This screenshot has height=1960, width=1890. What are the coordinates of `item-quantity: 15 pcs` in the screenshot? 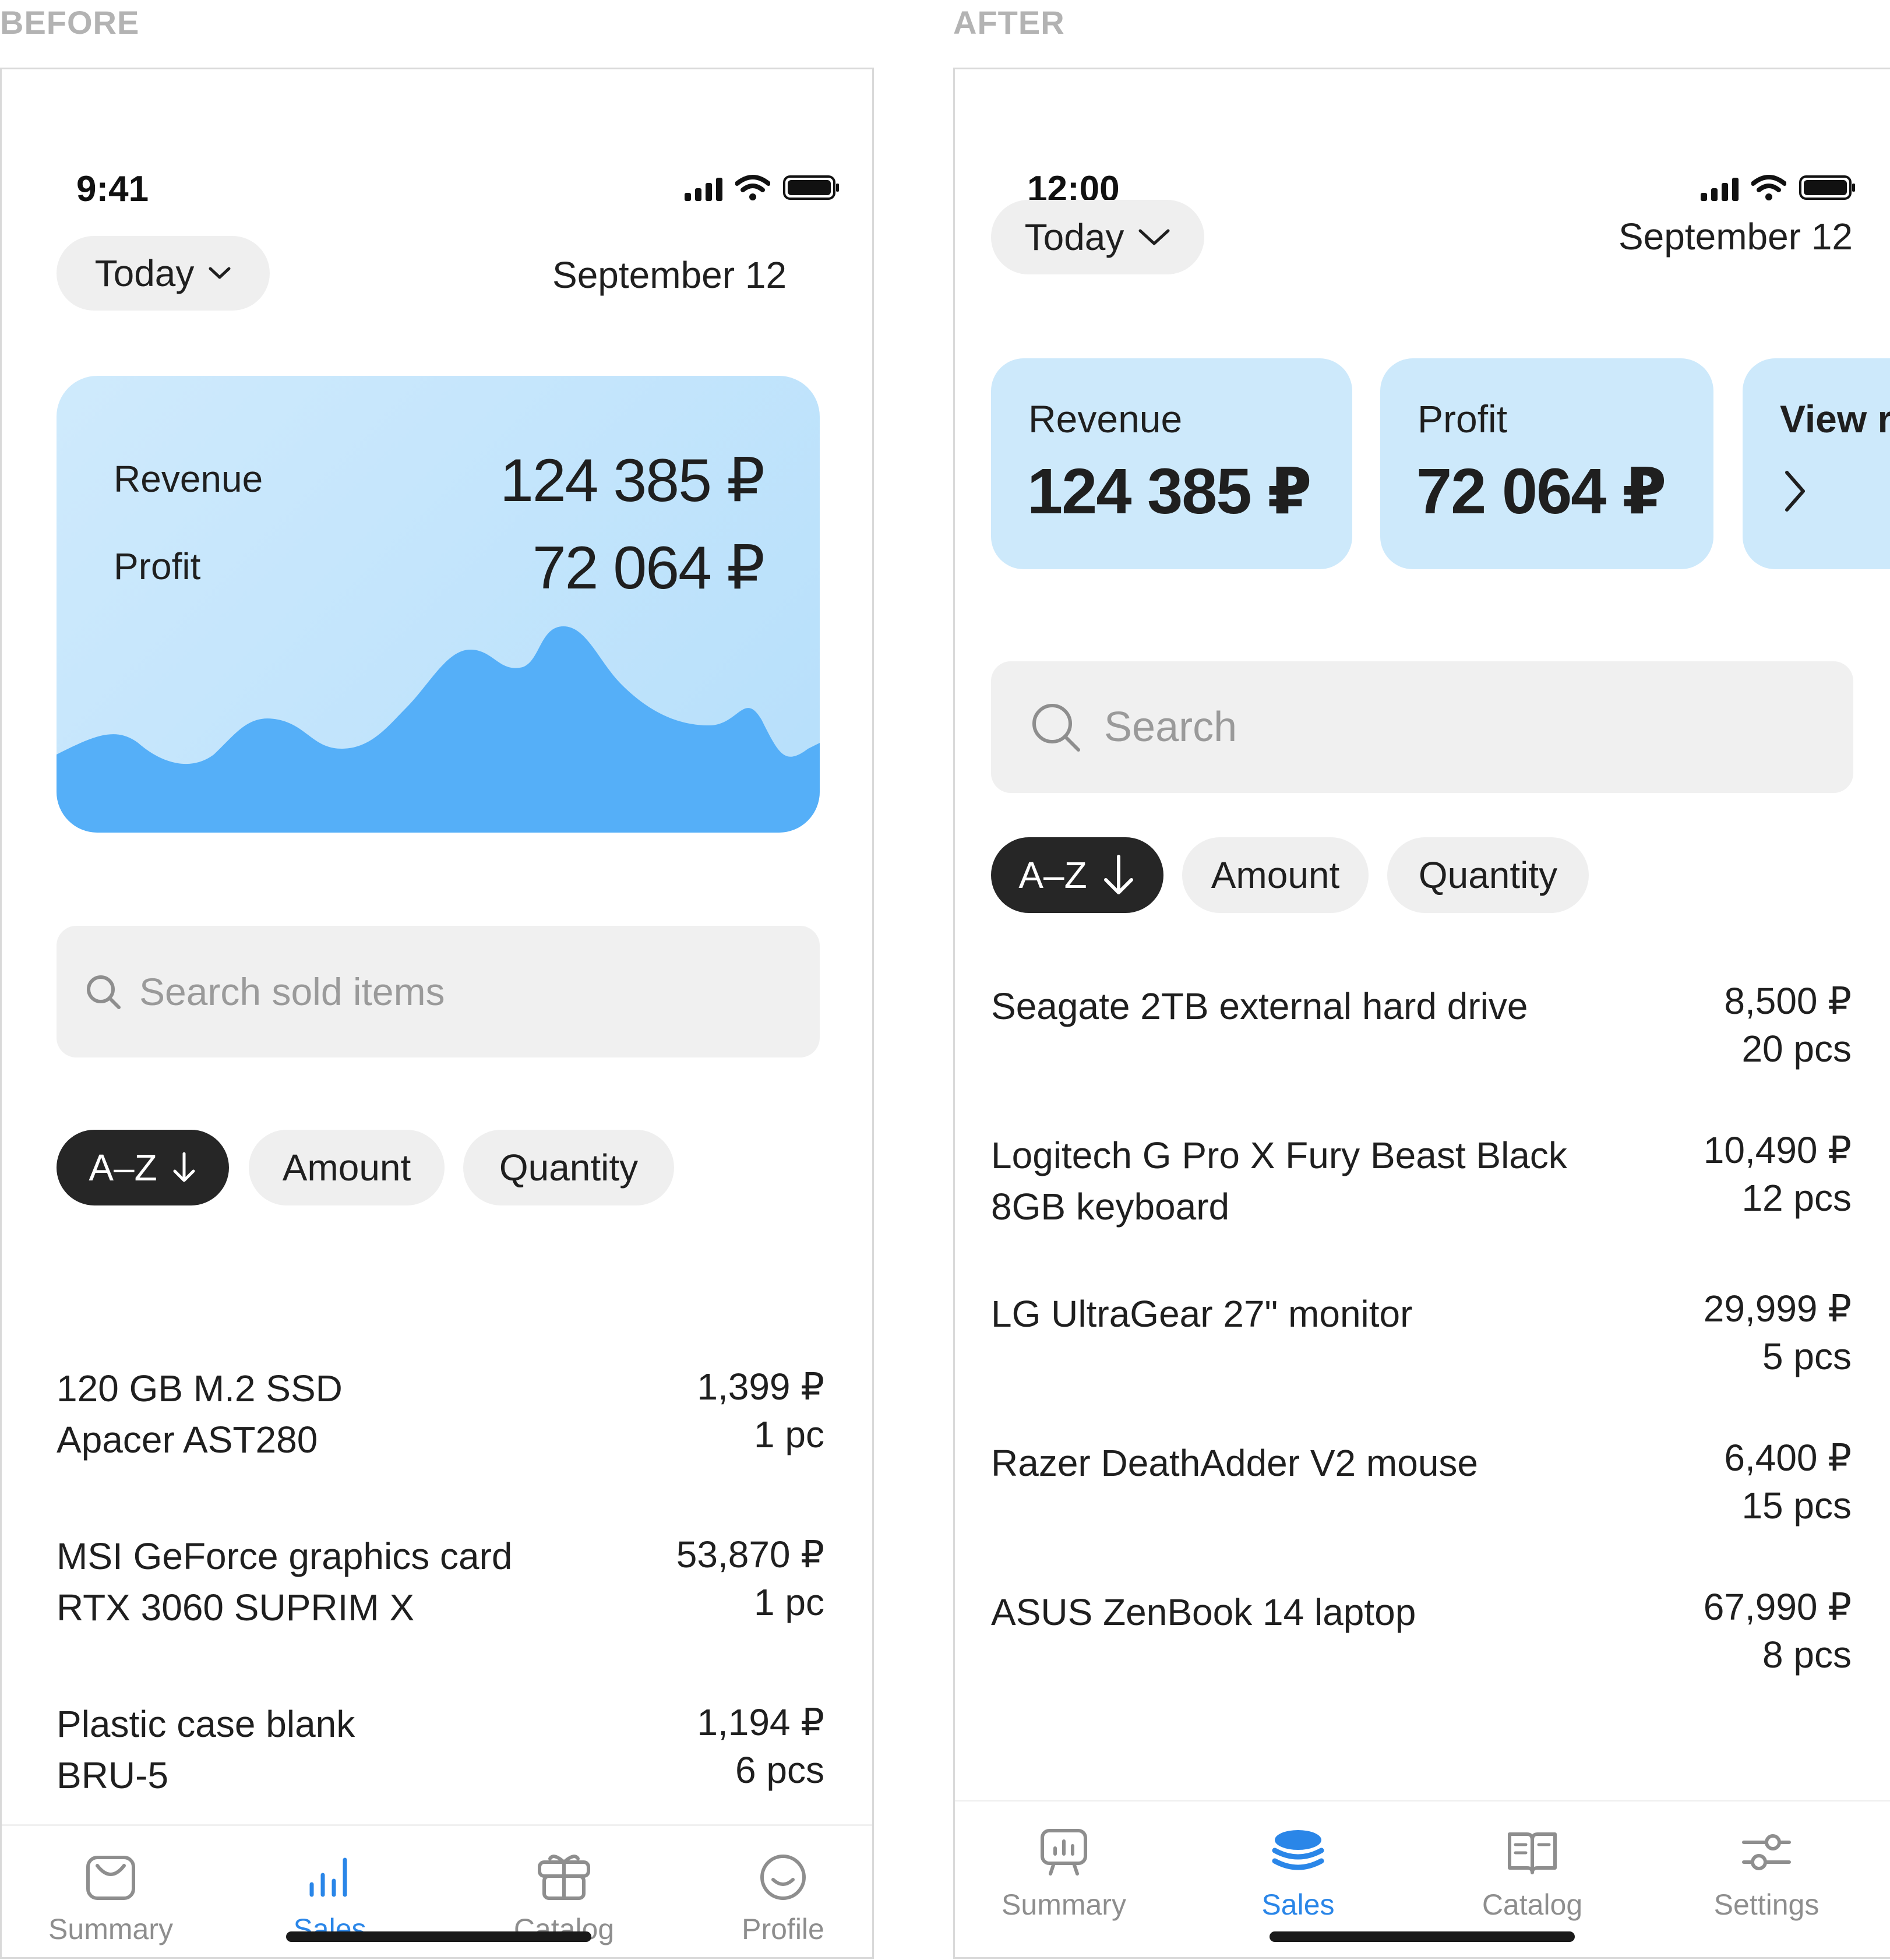 It's located at (1796, 1506).